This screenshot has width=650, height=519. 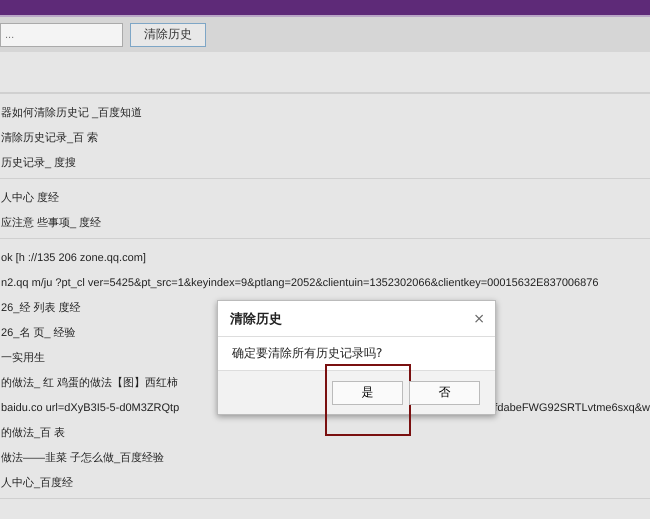 What do you see at coordinates (33, 432) in the screenshot?
I see `history-entry: 的做法_百 表` at bounding box center [33, 432].